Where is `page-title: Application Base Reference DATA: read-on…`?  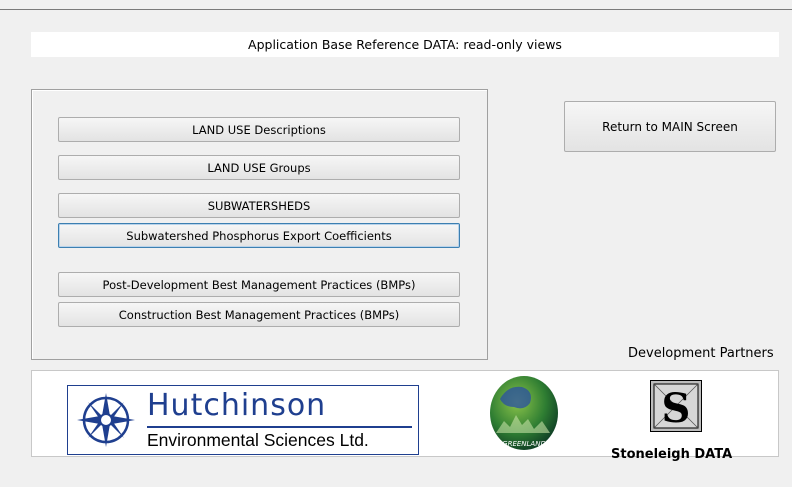 page-title: Application Base Reference DATA: read-on… is located at coordinates (405, 44).